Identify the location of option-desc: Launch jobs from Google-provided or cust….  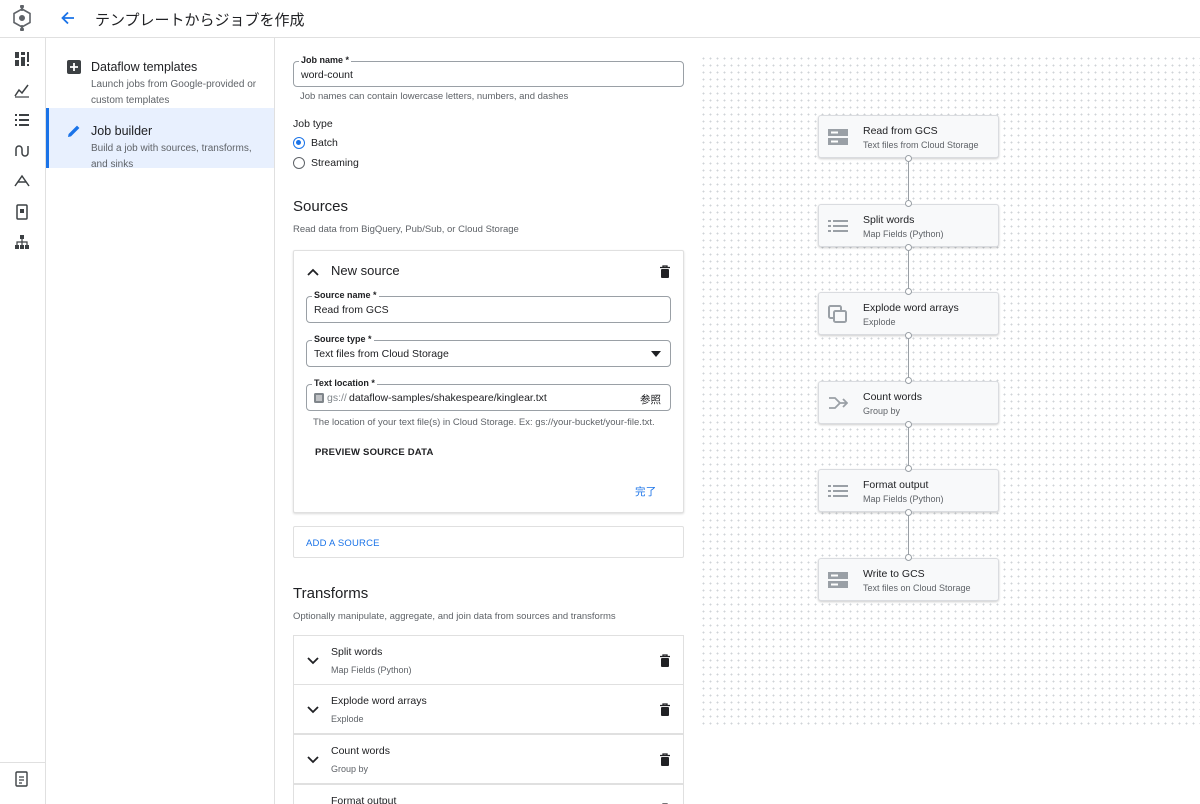
(174, 92).